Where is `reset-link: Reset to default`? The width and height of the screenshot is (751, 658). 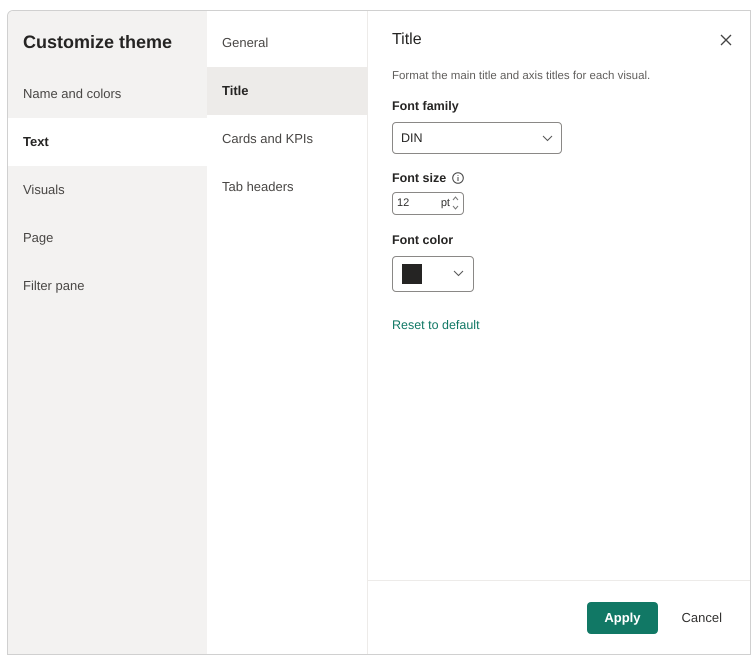 reset-link: Reset to default is located at coordinates (436, 325).